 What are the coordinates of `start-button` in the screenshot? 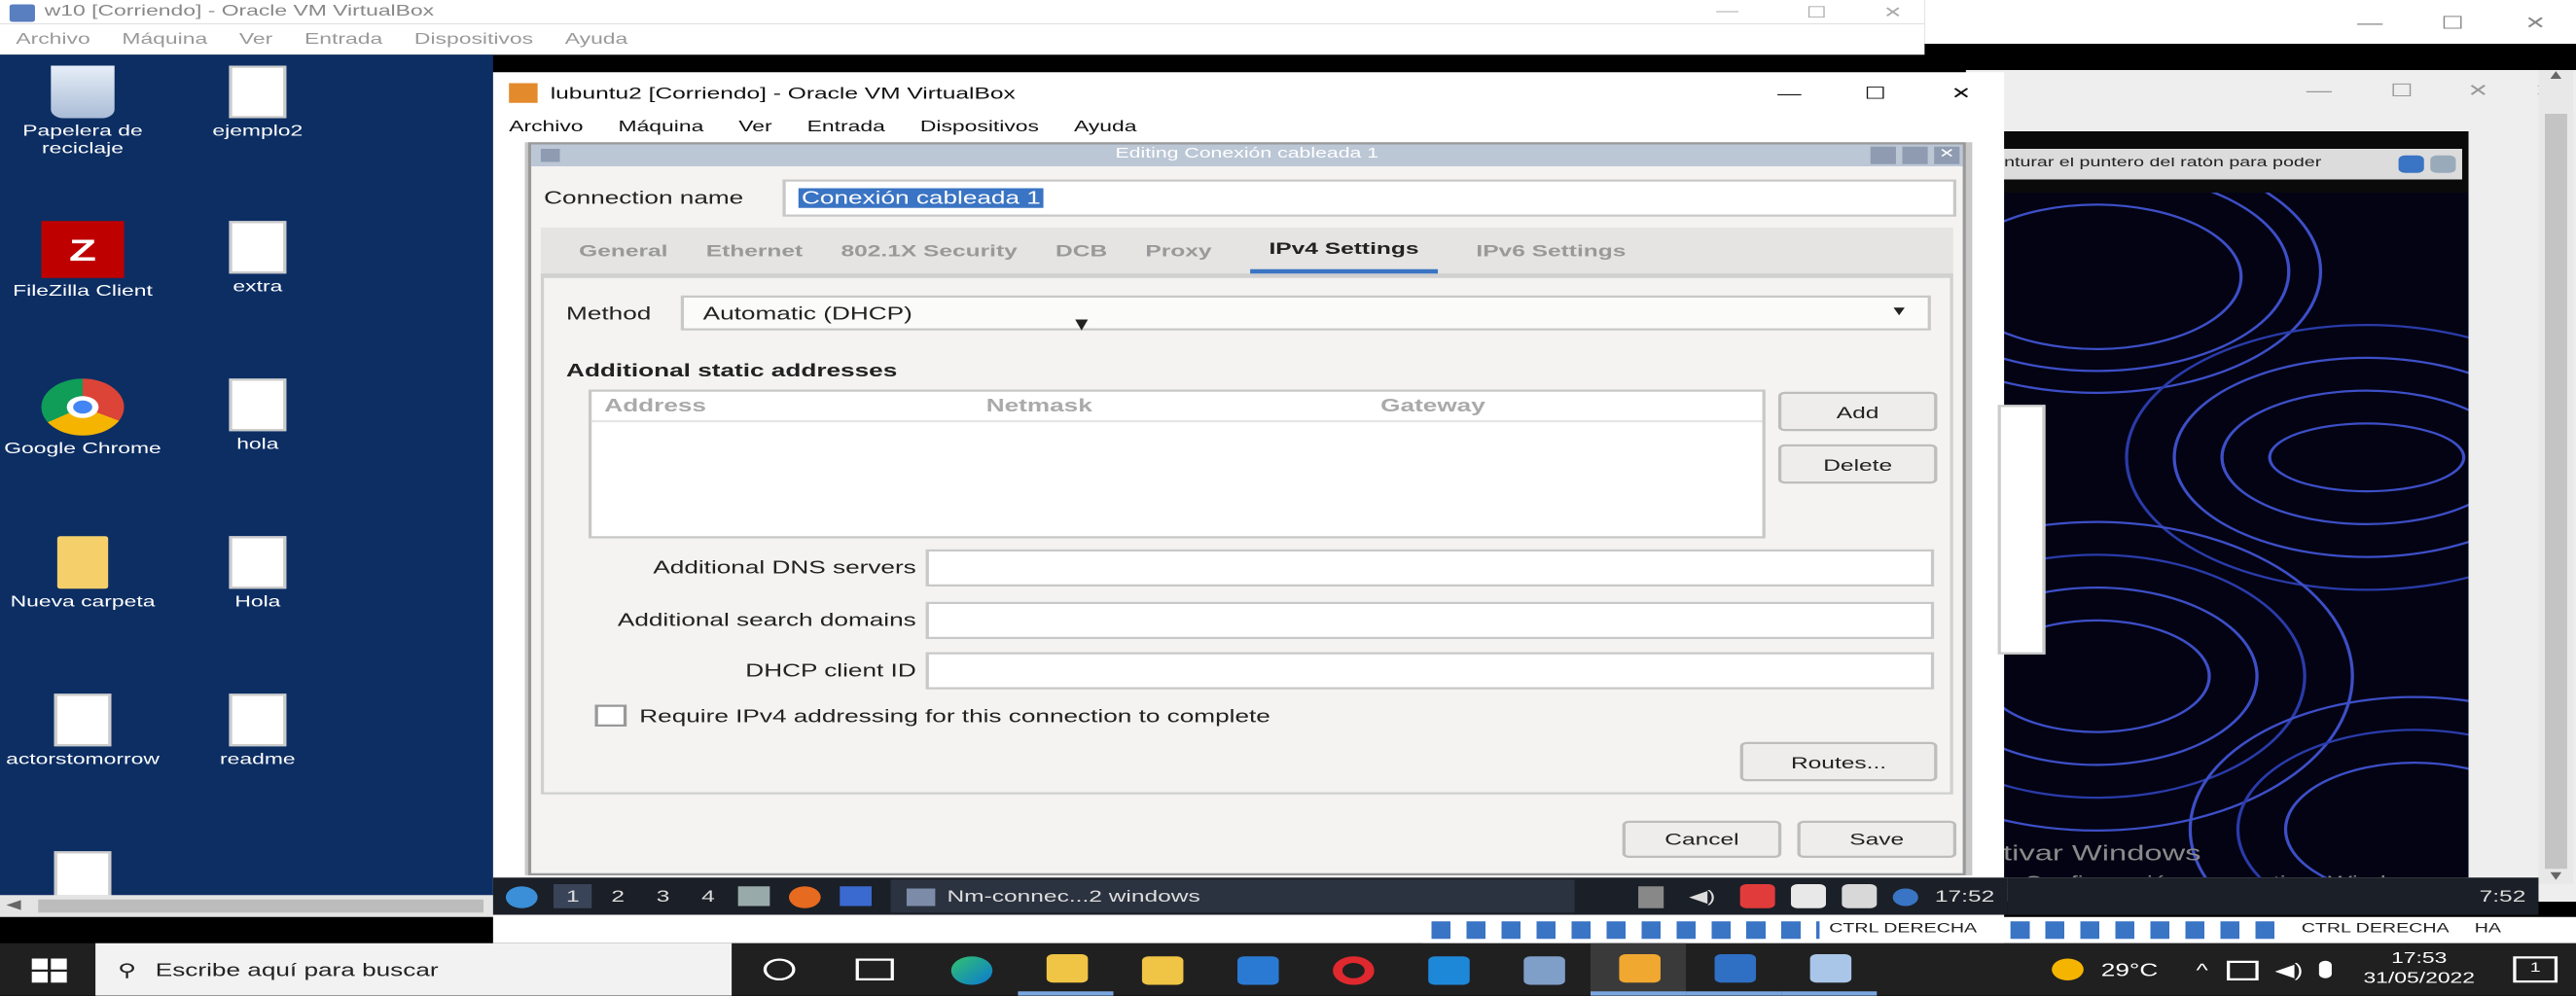 It's located at (47, 969).